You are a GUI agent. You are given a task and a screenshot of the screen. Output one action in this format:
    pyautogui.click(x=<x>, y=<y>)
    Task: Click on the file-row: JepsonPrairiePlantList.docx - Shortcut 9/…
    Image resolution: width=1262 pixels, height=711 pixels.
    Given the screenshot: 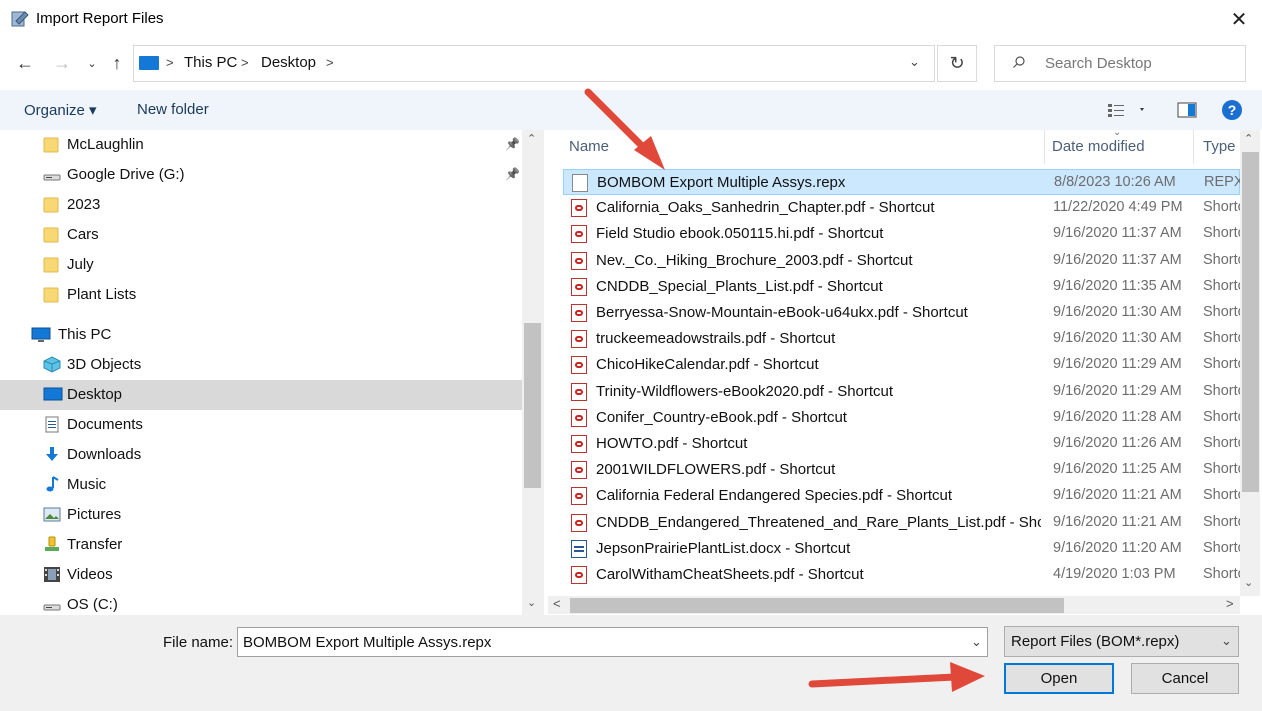 What is the action you would take?
    pyautogui.click(x=901, y=549)
    